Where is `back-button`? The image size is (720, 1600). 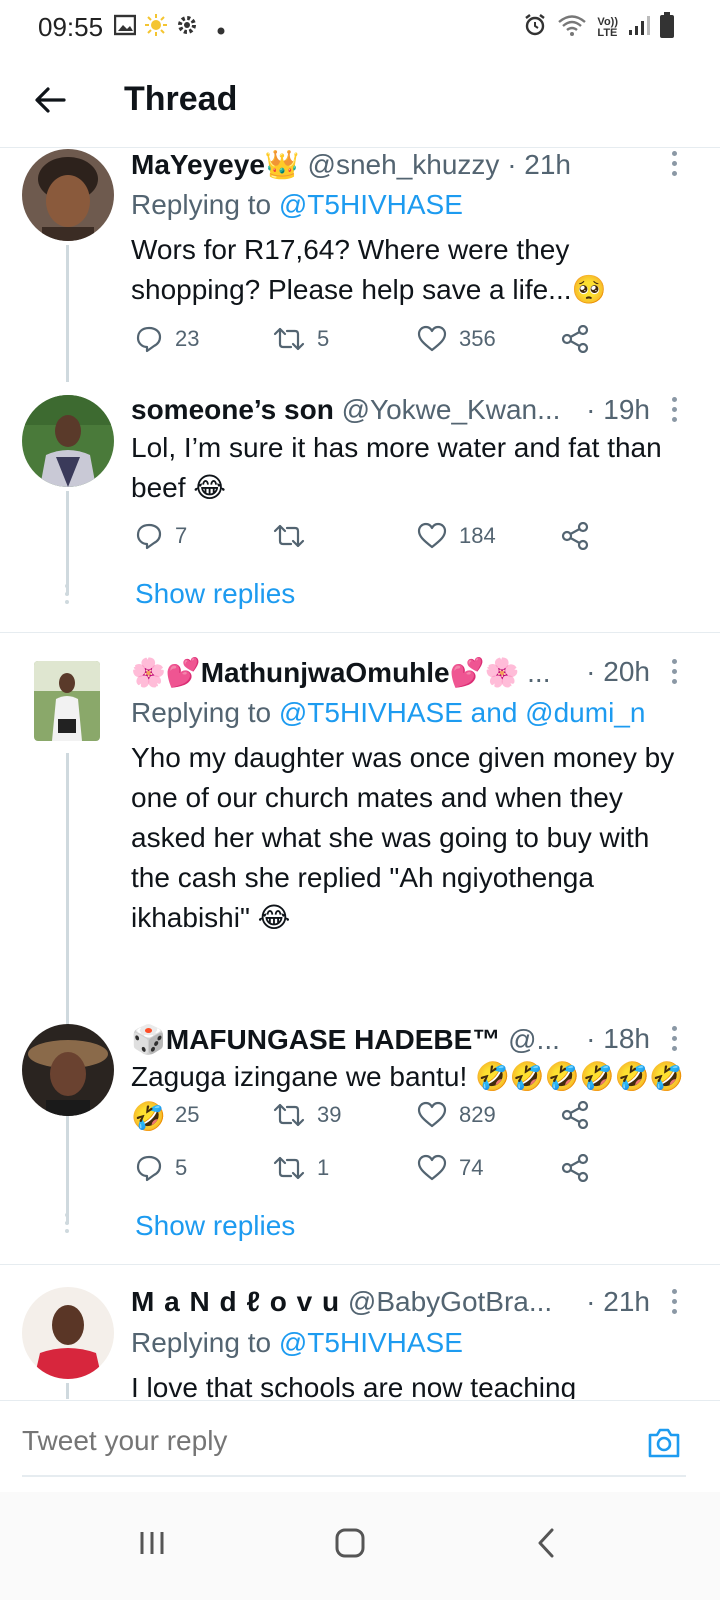 back-button is located at coordinates (50, 100).